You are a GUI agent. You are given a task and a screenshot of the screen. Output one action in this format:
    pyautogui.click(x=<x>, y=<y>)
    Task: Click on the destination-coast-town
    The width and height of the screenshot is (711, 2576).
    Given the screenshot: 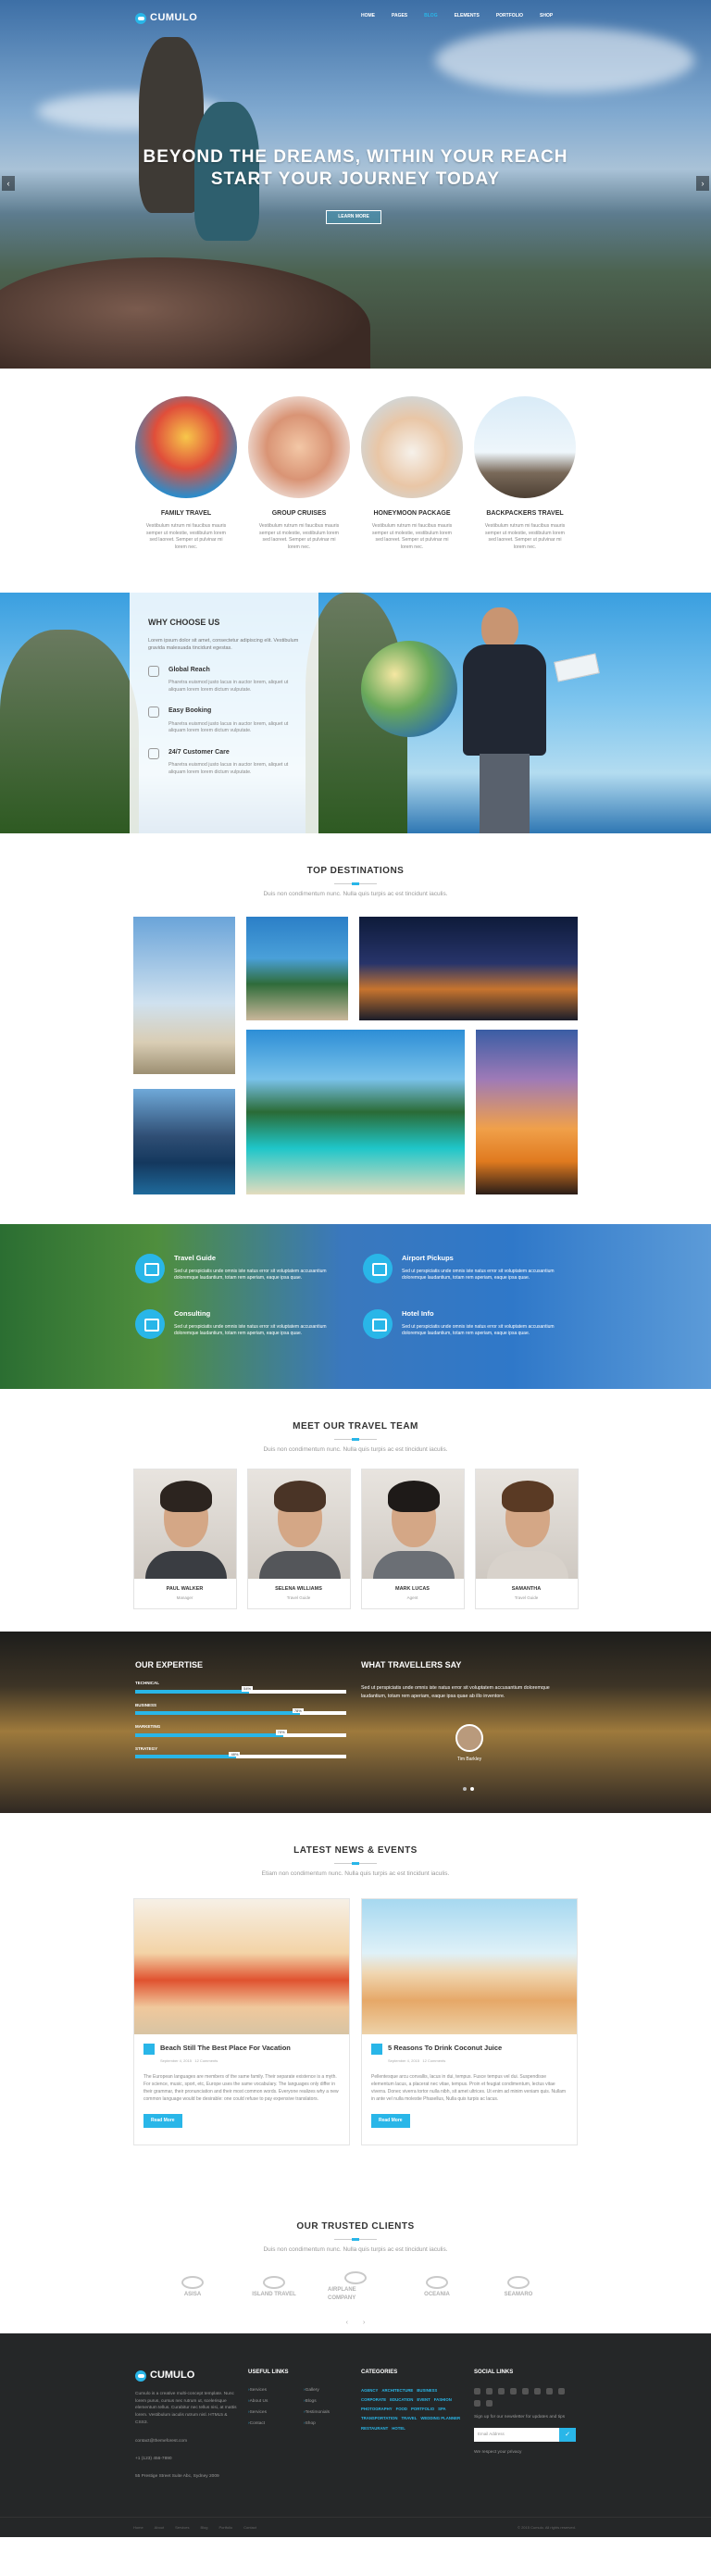 What is the action you would take?
    pyautogui.click(x=297, y=968)
    